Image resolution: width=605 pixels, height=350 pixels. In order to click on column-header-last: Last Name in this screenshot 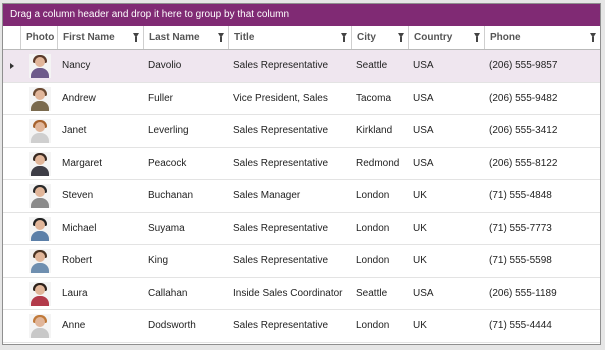, I will do `click(185, 37)`.